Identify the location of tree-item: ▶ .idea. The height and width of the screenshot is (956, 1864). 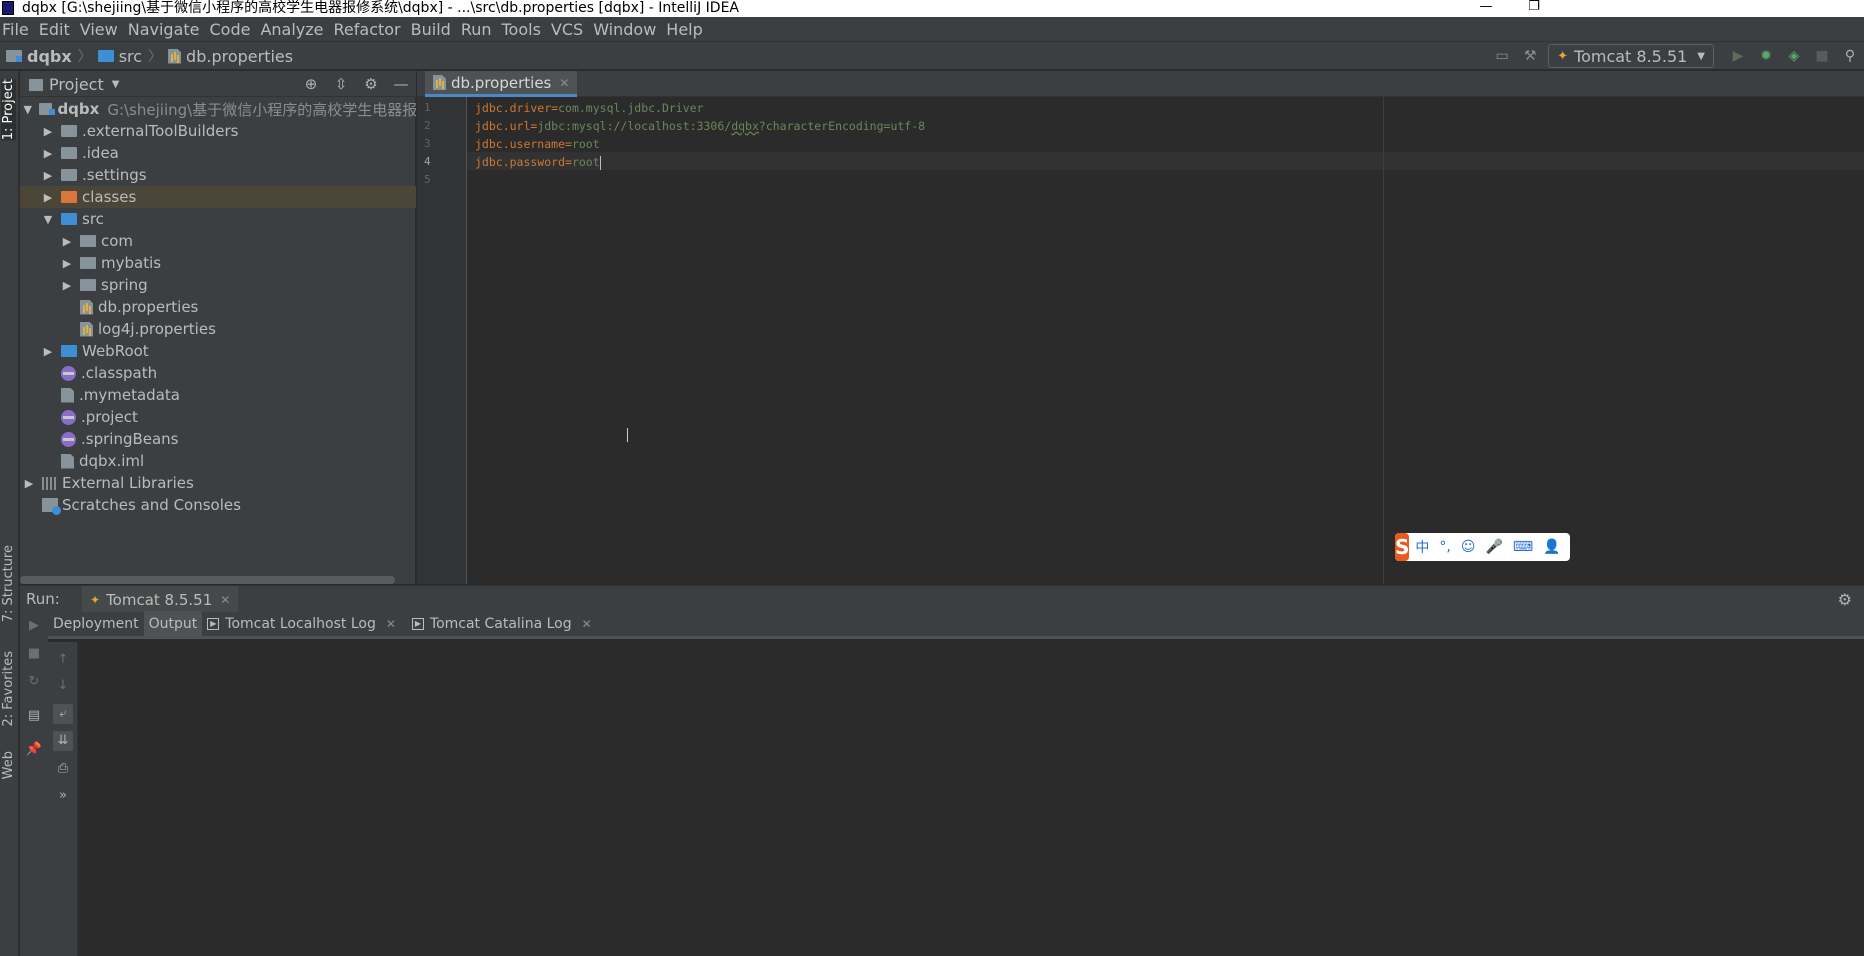
(218, 153).